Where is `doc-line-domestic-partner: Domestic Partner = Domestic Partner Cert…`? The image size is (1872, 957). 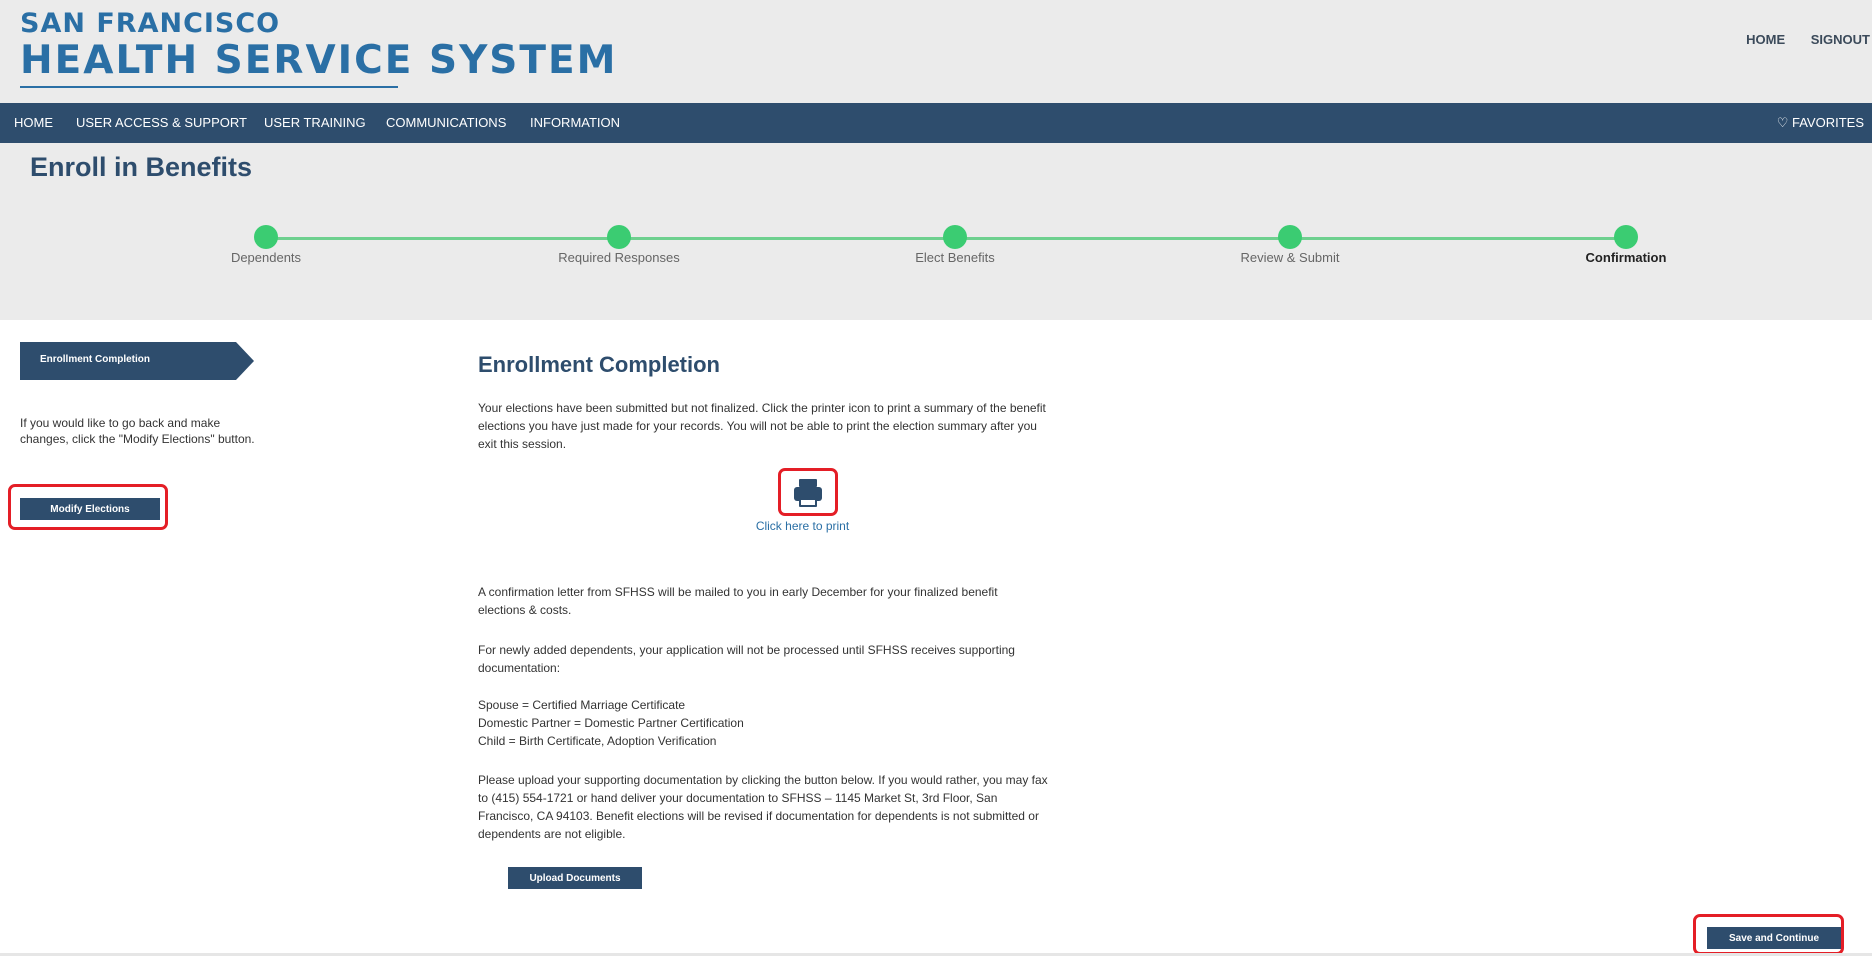 doc-line-domestic-partner: Domestic Partner = Domestic Partner Cert… is located at coordinates (611, 723).